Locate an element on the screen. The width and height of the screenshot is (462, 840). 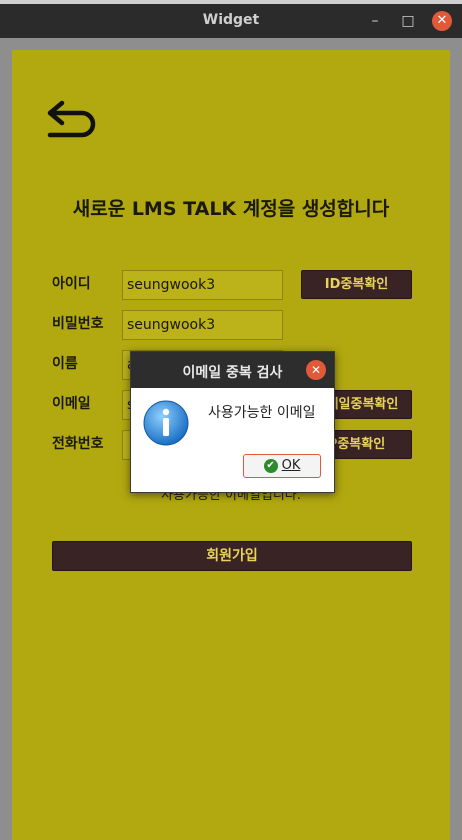
email-check-dialog: 이메일 중복 검사 ✕ 사용가능한 이메일 ✔ OK is located at coordinates (232, 422).